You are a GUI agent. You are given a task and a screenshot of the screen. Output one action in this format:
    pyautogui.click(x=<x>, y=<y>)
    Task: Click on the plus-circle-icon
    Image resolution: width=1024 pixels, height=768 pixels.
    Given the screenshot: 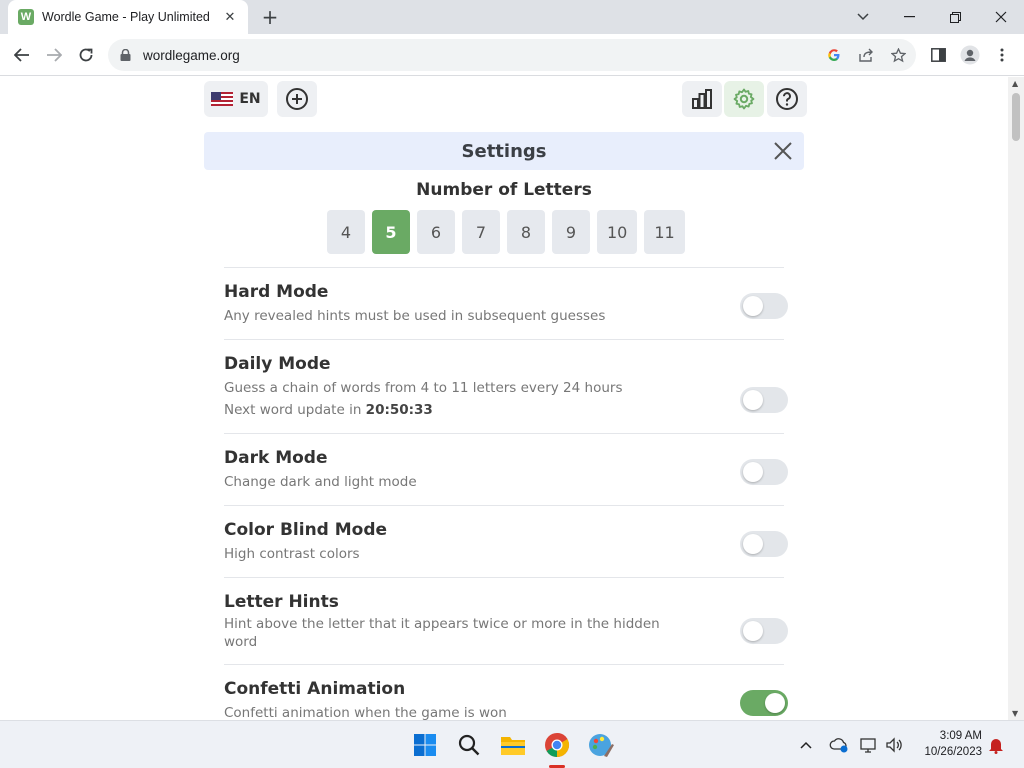 What is the action you would take?
    pyautogui.click(x=297, y=99)
    